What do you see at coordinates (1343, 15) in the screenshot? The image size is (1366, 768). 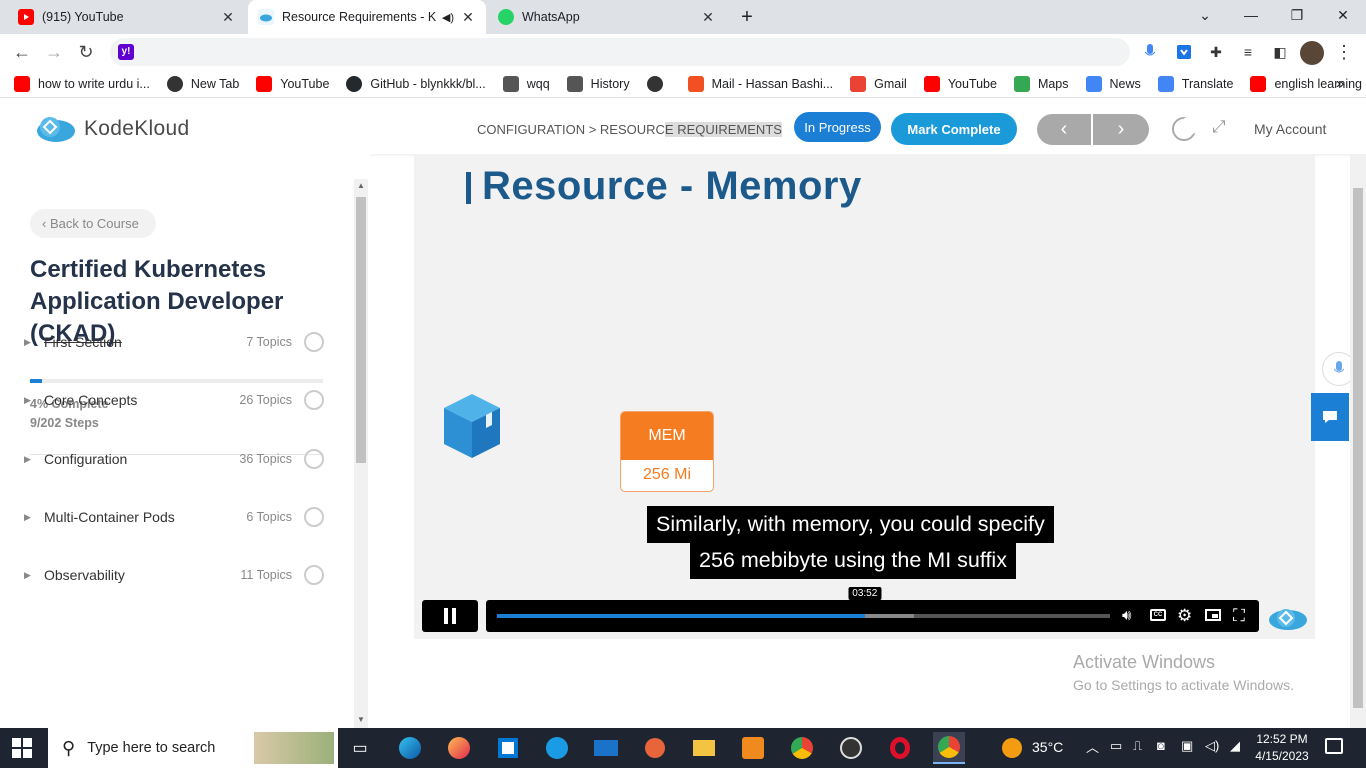 I see `close-window-button: ✕` at bounding box center [1343, 15].